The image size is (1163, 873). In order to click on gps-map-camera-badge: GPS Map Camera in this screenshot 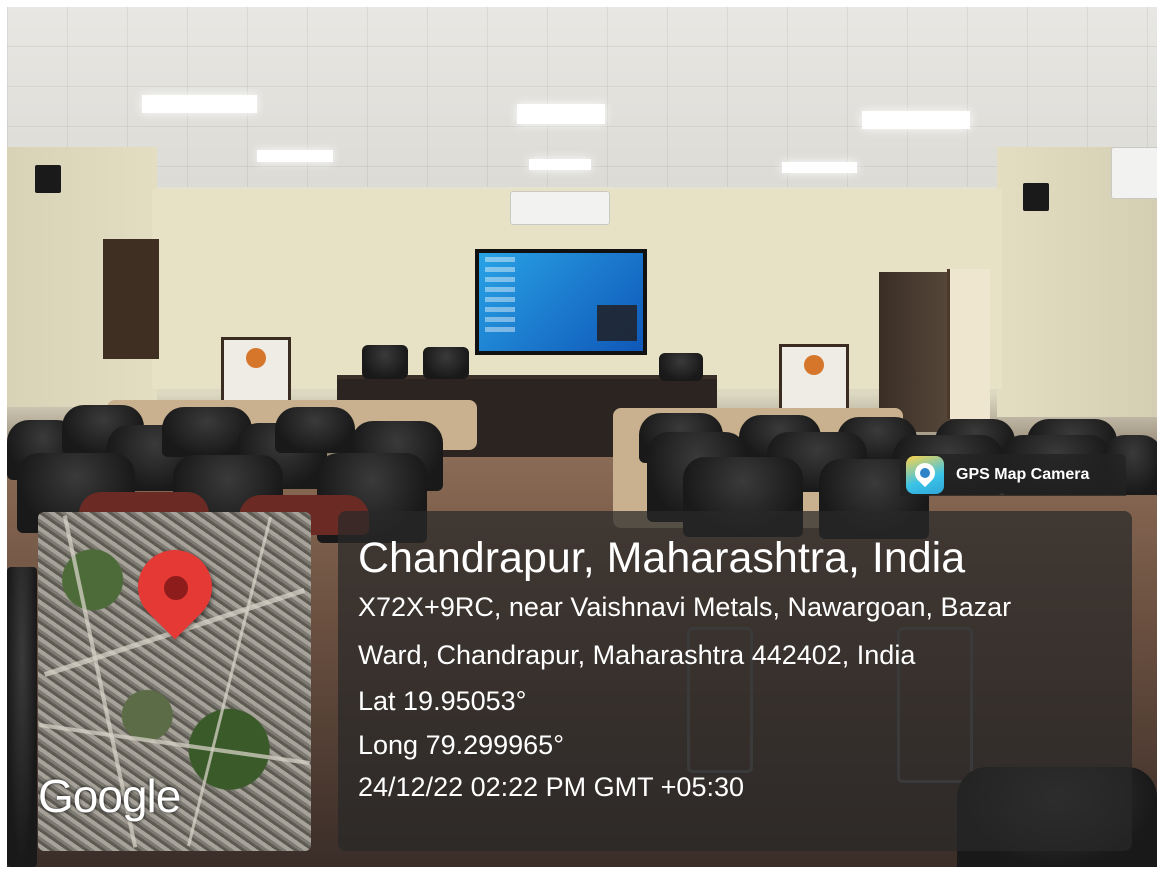, I will do `click(1013, 475)`.